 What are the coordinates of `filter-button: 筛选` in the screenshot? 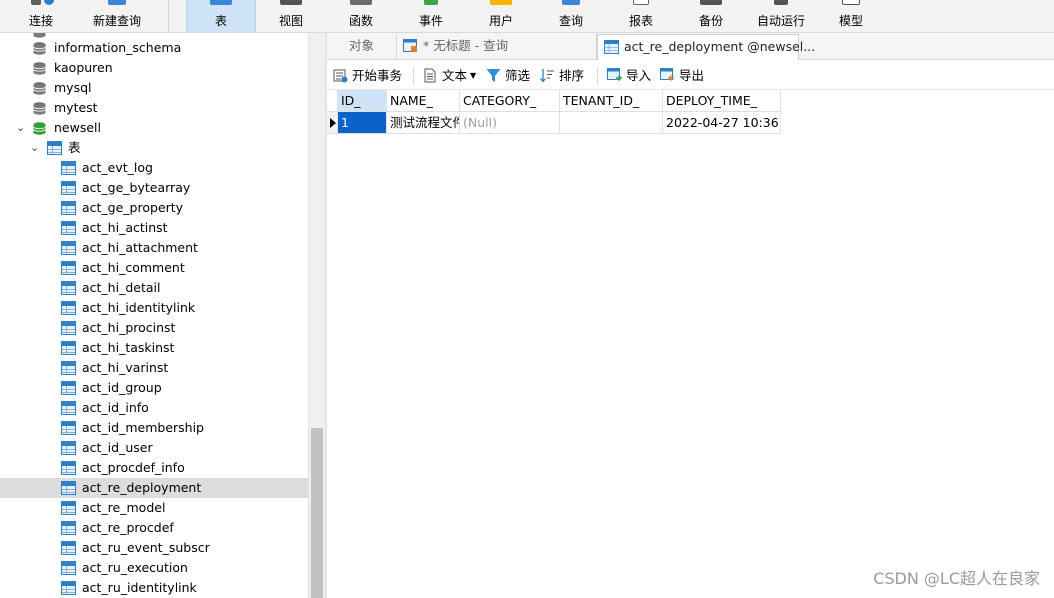 It's located at (511, 76).